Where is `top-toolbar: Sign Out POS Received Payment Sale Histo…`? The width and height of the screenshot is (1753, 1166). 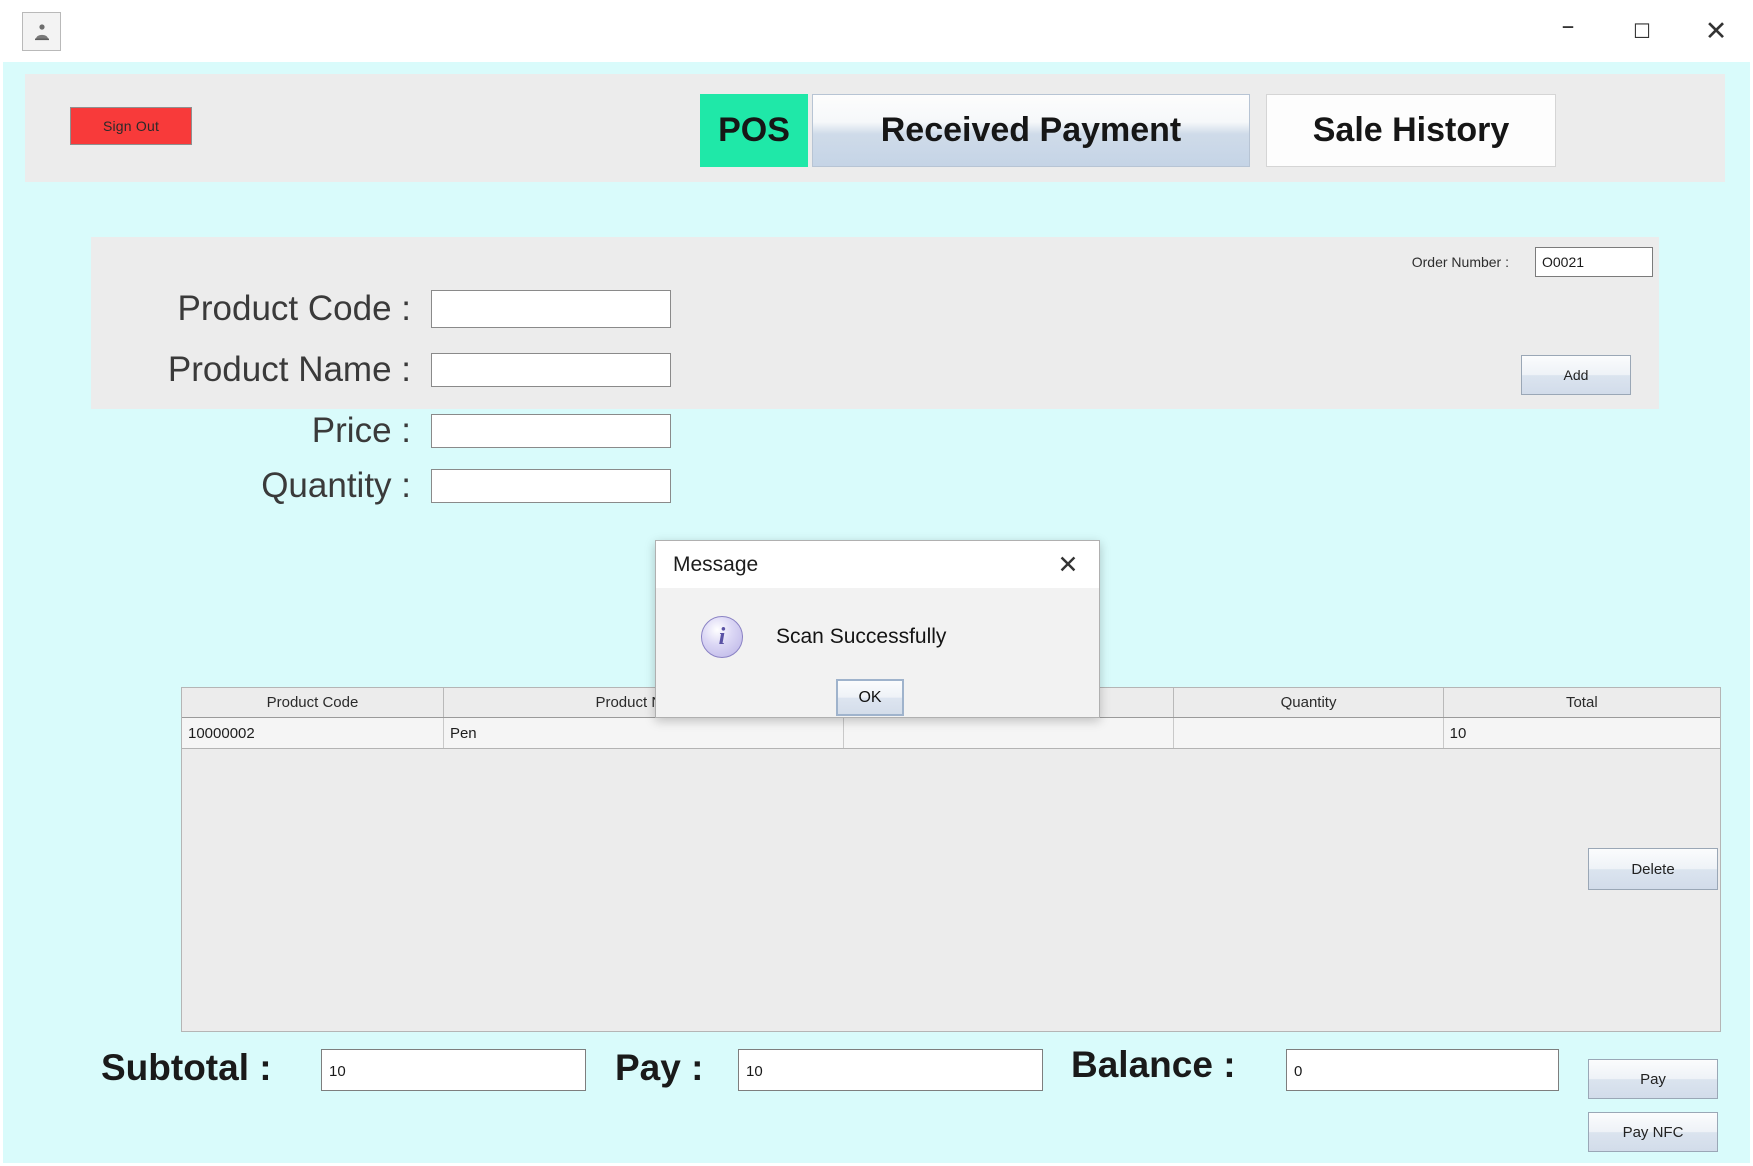 top-toolbar: Sign Out POS Received Payment Sale Histo… is located at coordinates (875, 128).